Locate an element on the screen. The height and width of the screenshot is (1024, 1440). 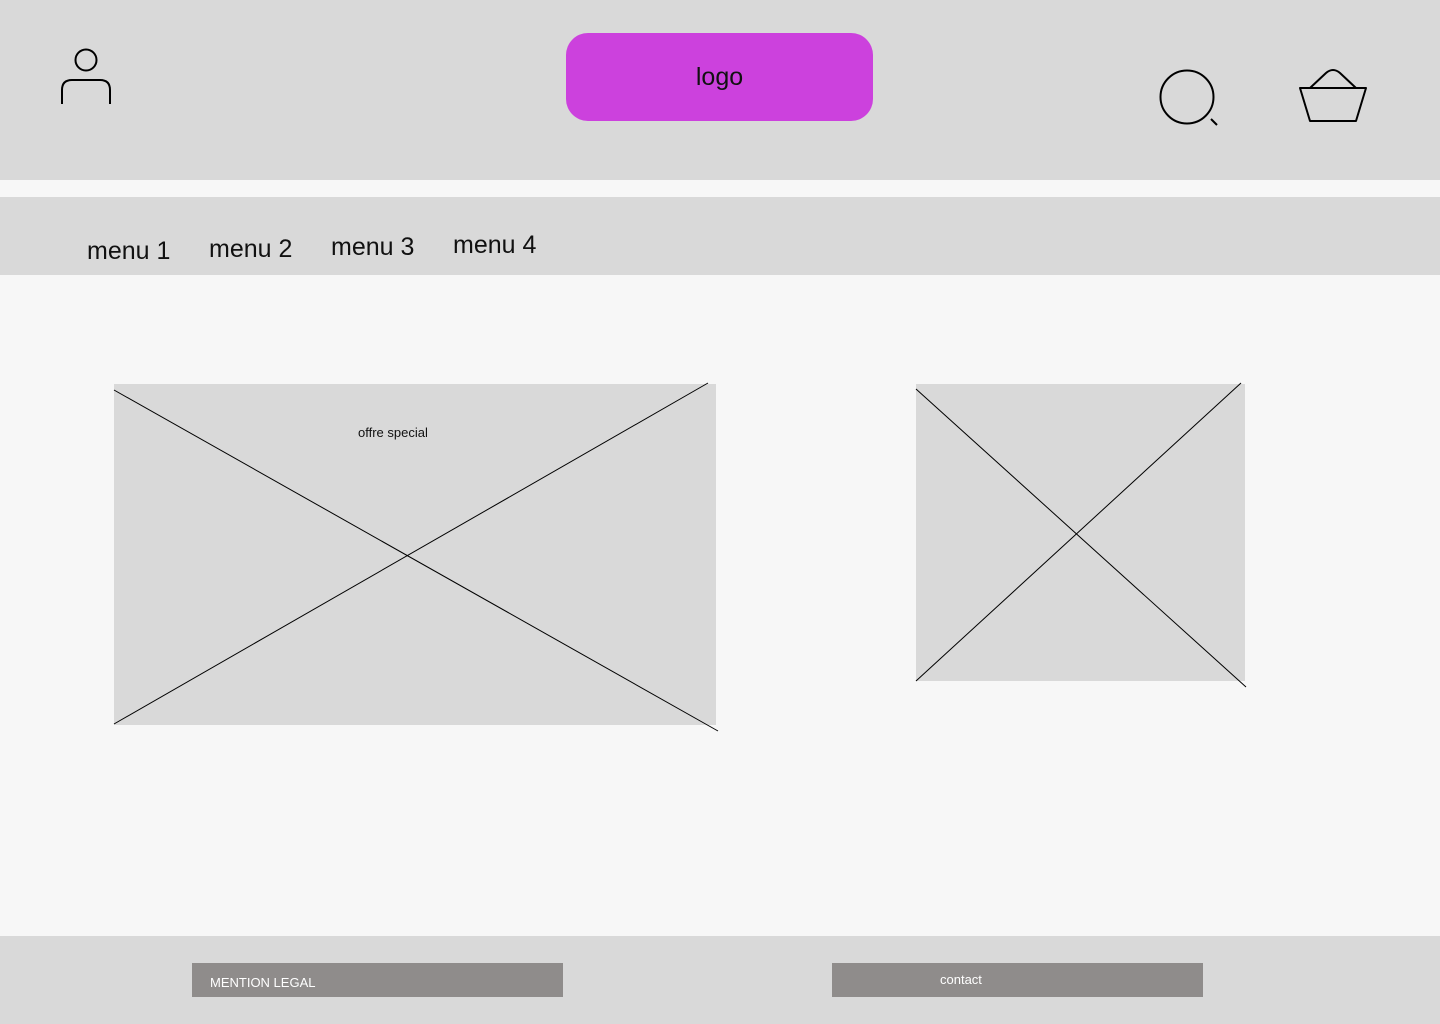
basket-icon is located at coordinates (1333, 95).